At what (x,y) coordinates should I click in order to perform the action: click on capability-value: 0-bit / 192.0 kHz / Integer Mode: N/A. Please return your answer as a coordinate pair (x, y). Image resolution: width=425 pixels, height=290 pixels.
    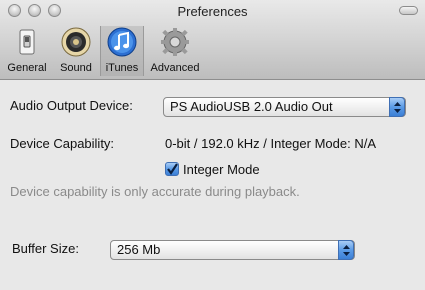
    Looking at the image, I should click on (270, 143).